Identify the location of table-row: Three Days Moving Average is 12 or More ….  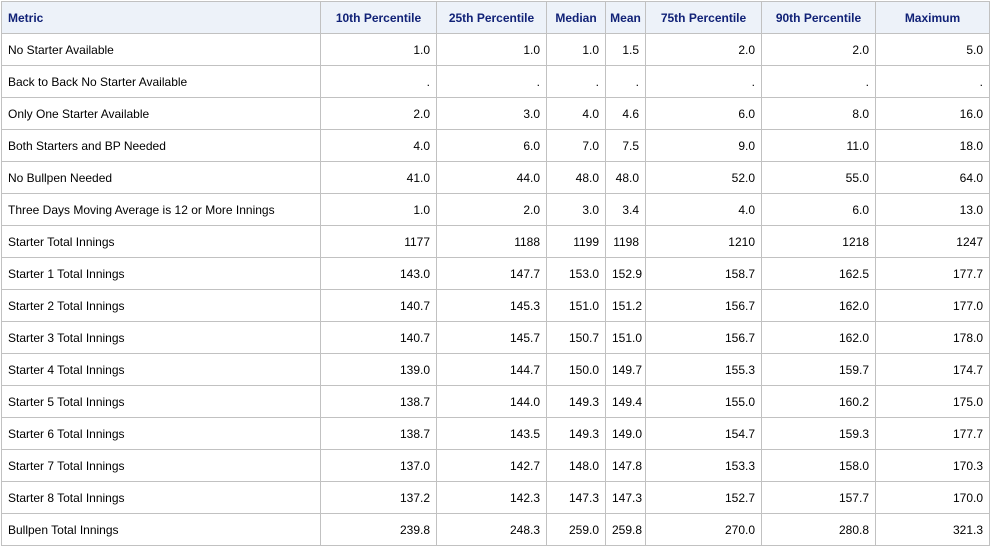
(495, 209).